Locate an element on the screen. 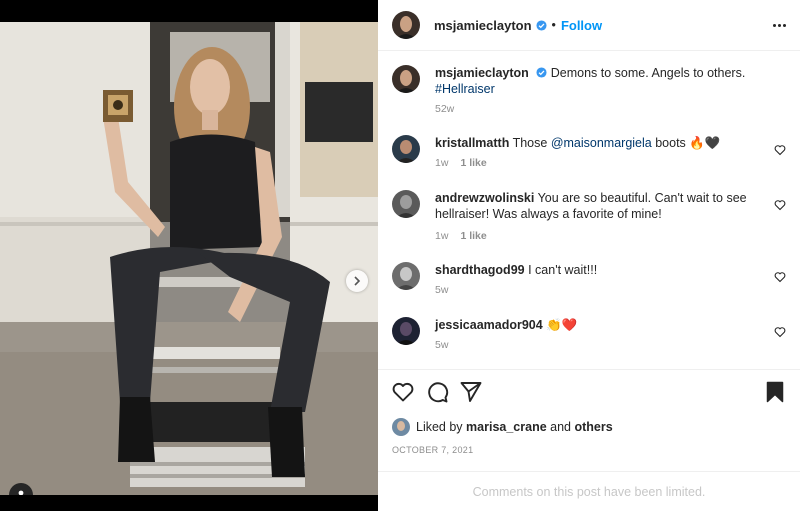 This screenshot has width=800, height=511. commenter-username: kristallmatth is located at coordinates (472, 143).